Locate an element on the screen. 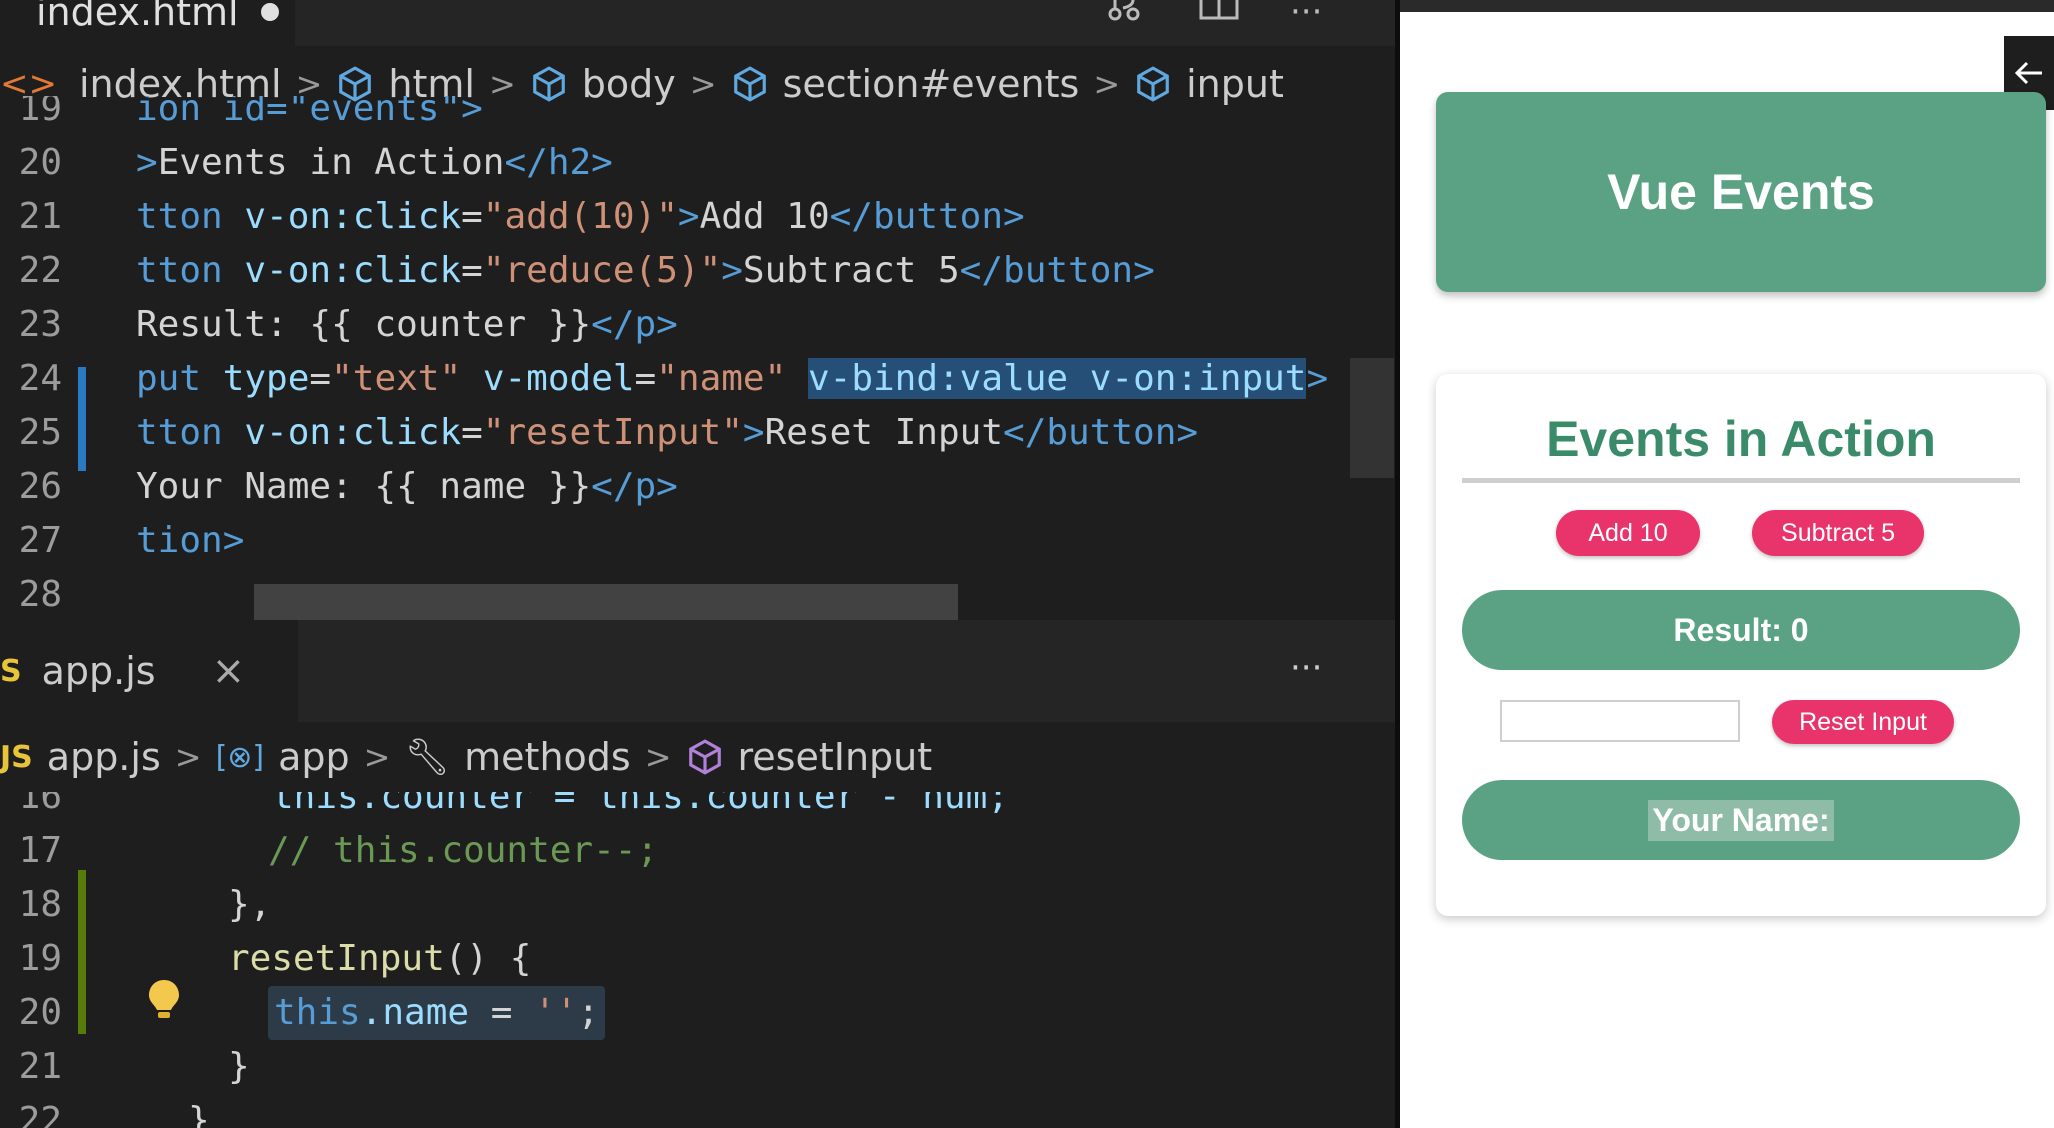 The height and width of the screenshot is (1128, 2054). code-line: 18}, is located at coordinates (697, 905).